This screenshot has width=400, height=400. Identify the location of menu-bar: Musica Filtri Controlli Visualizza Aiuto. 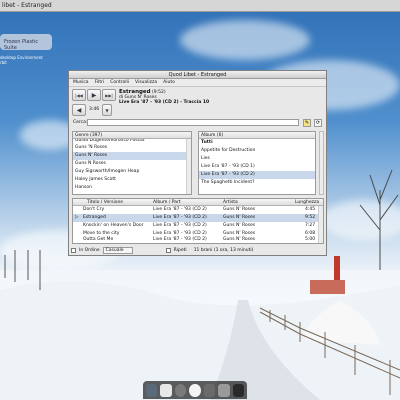
(197, 83).